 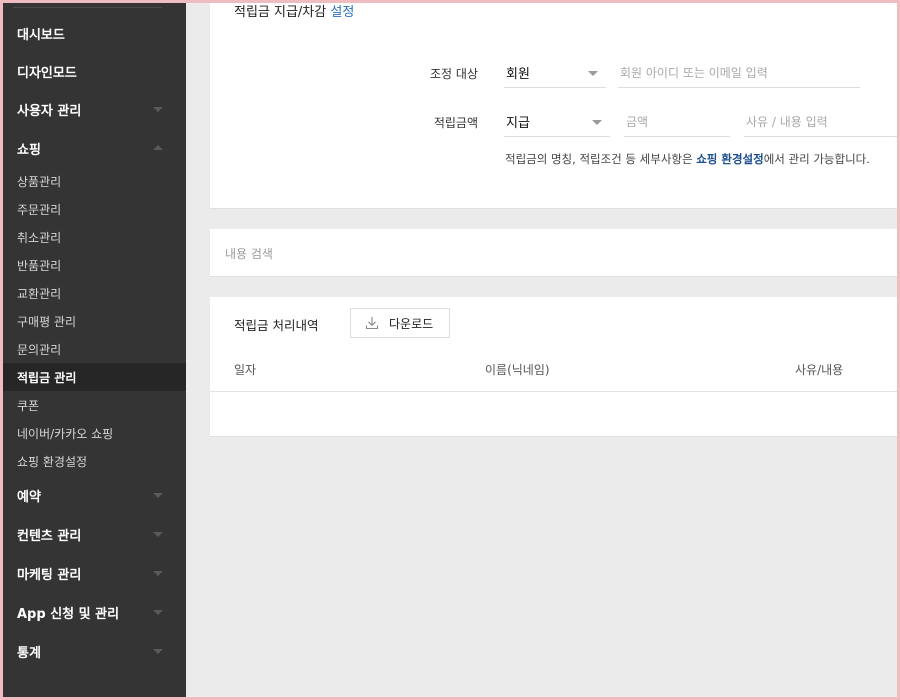 What do you see at coordinates (739, 73) in the screenshot?
I see `member-search-input` at bounding box center [739, 73].